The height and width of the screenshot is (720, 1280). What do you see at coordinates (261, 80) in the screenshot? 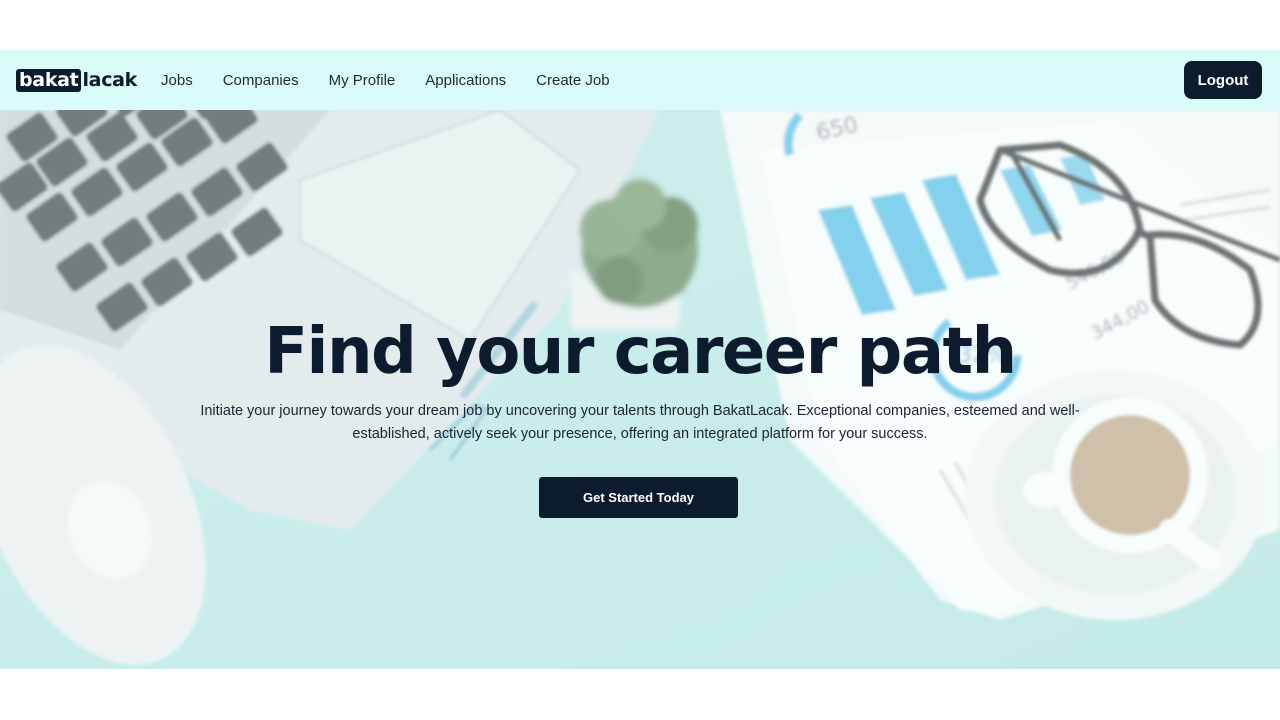
I see `nav-link-companies: Companies` at bounding box center [261, 80].